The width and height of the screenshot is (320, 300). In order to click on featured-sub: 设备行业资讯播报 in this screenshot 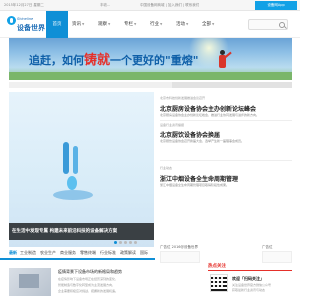, I will do `click(172, 125)`.